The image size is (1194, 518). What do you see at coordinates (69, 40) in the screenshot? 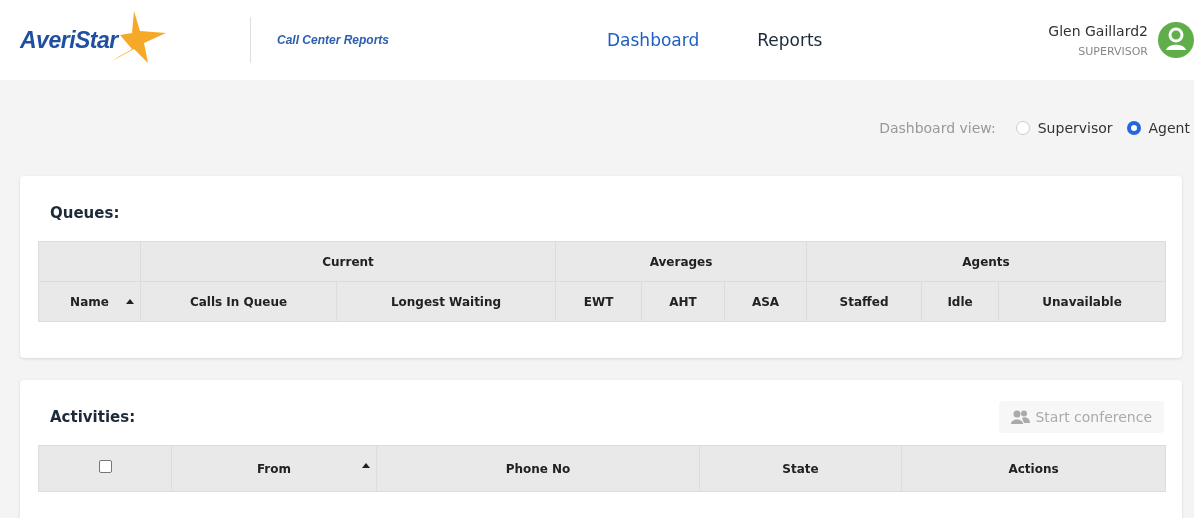
I see `logo-text: AveriStar` at bounding box center [69, 40].